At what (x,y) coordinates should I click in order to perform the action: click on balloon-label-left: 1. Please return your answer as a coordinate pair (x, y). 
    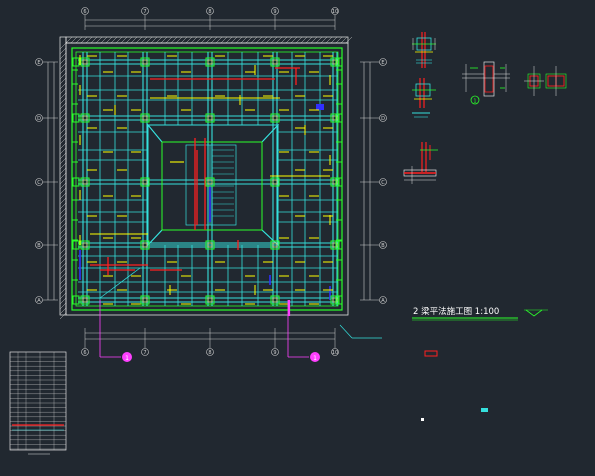
    Looking at the image, I should click on (127, 358).